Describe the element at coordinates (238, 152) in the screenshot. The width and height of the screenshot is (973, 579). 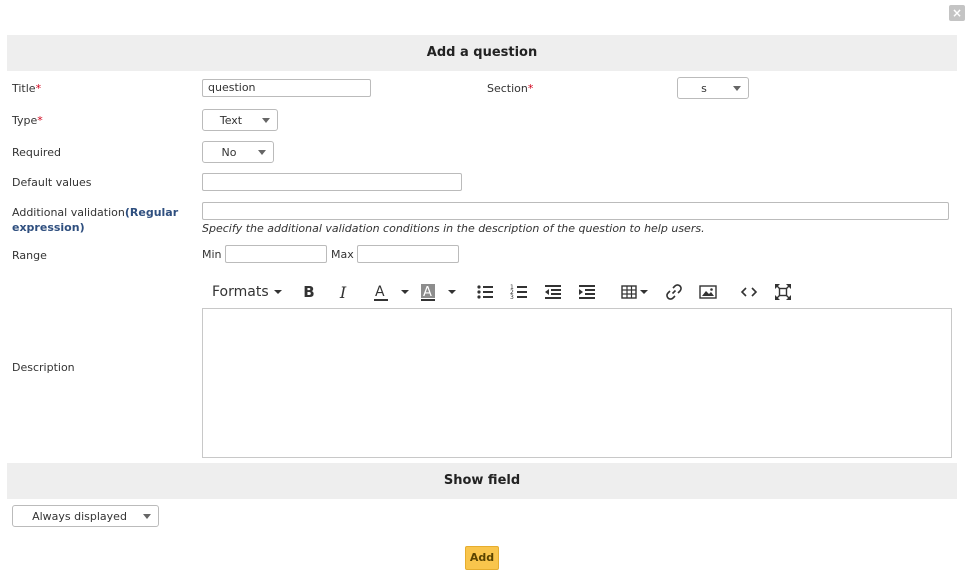
I see `required-select: No` at that location.